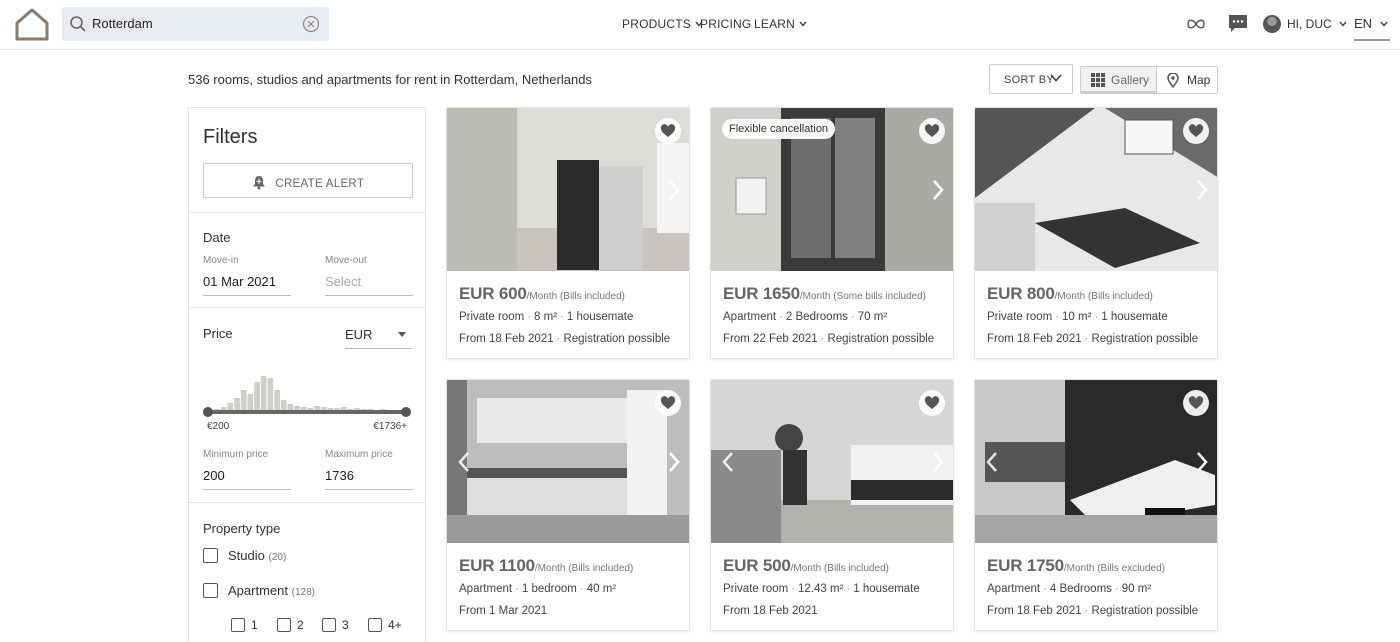 The height and width of the screenshot is (642, 1400). Describe the element at coordinates (195, 24) in the screenshot. I see `search-box: Rotterdam` at that location.